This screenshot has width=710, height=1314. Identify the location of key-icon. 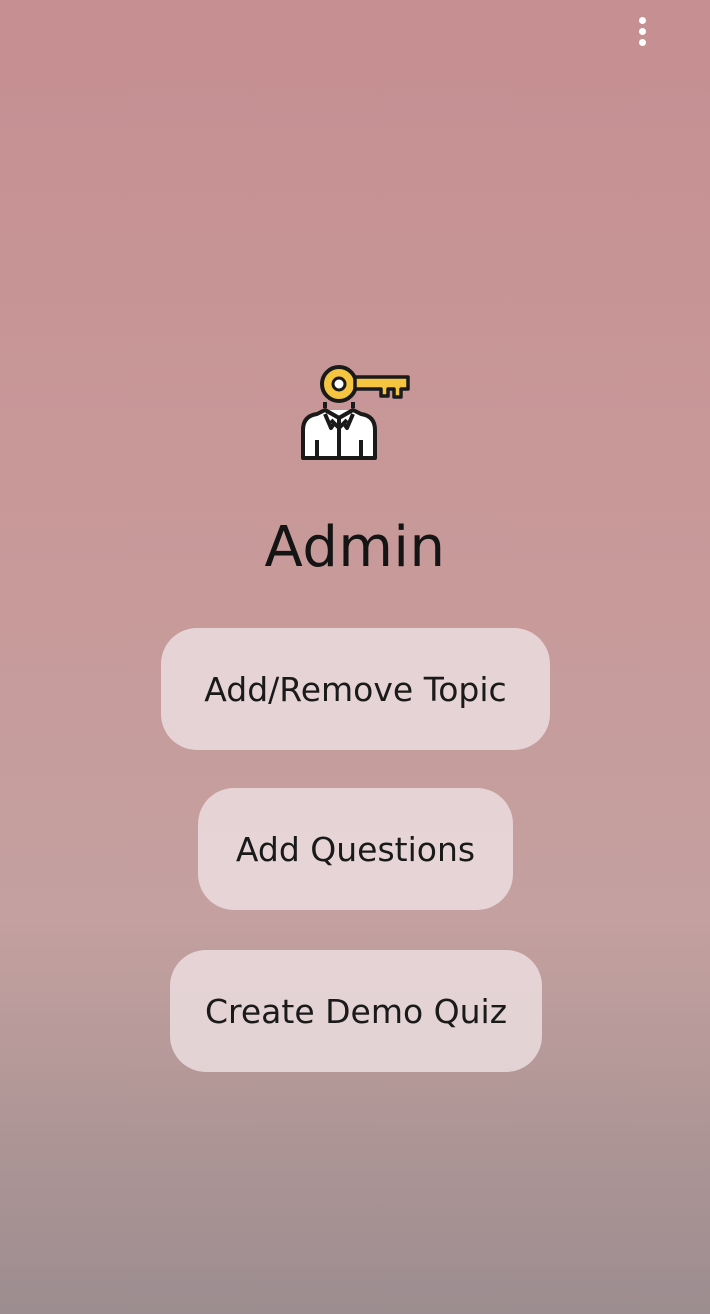
(365, 384).